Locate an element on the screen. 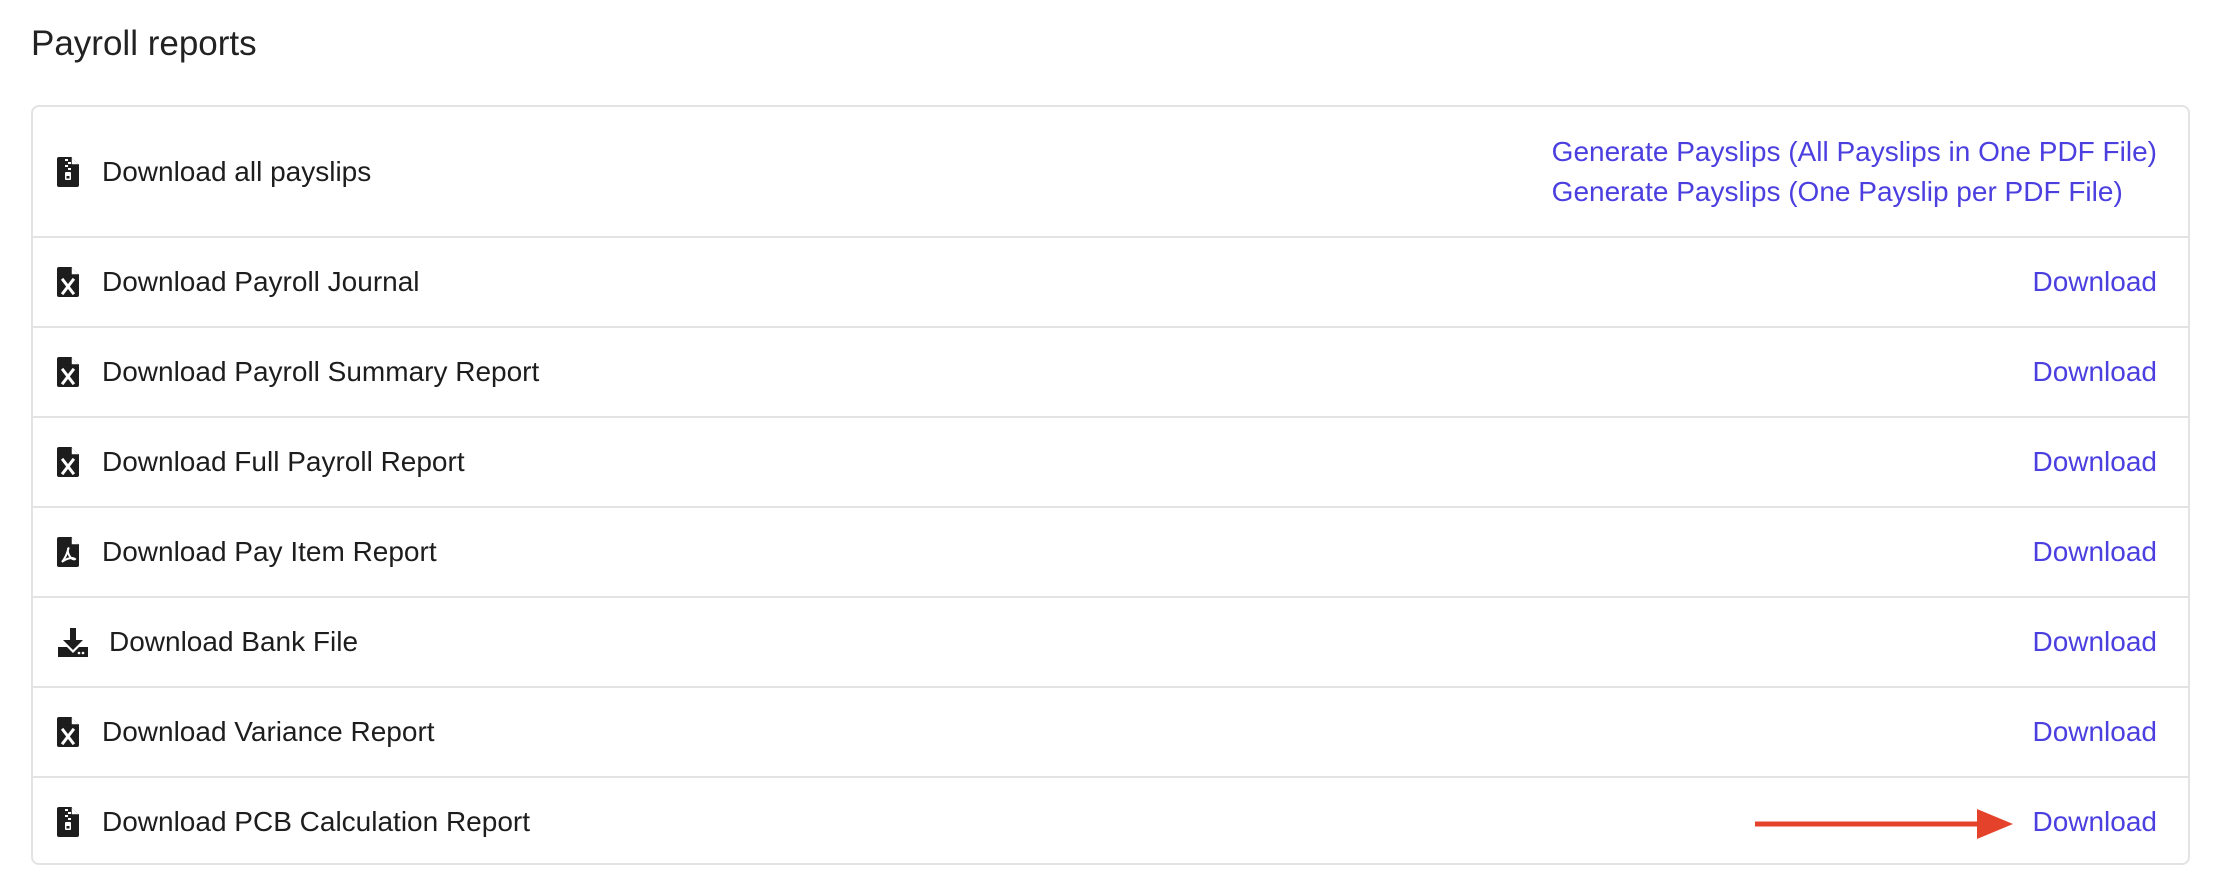 The height and width of the screenshot is (896, 2213). report-row-payroll-journal: Download Payroll Journal Download is located at coordinates (1110, 281).